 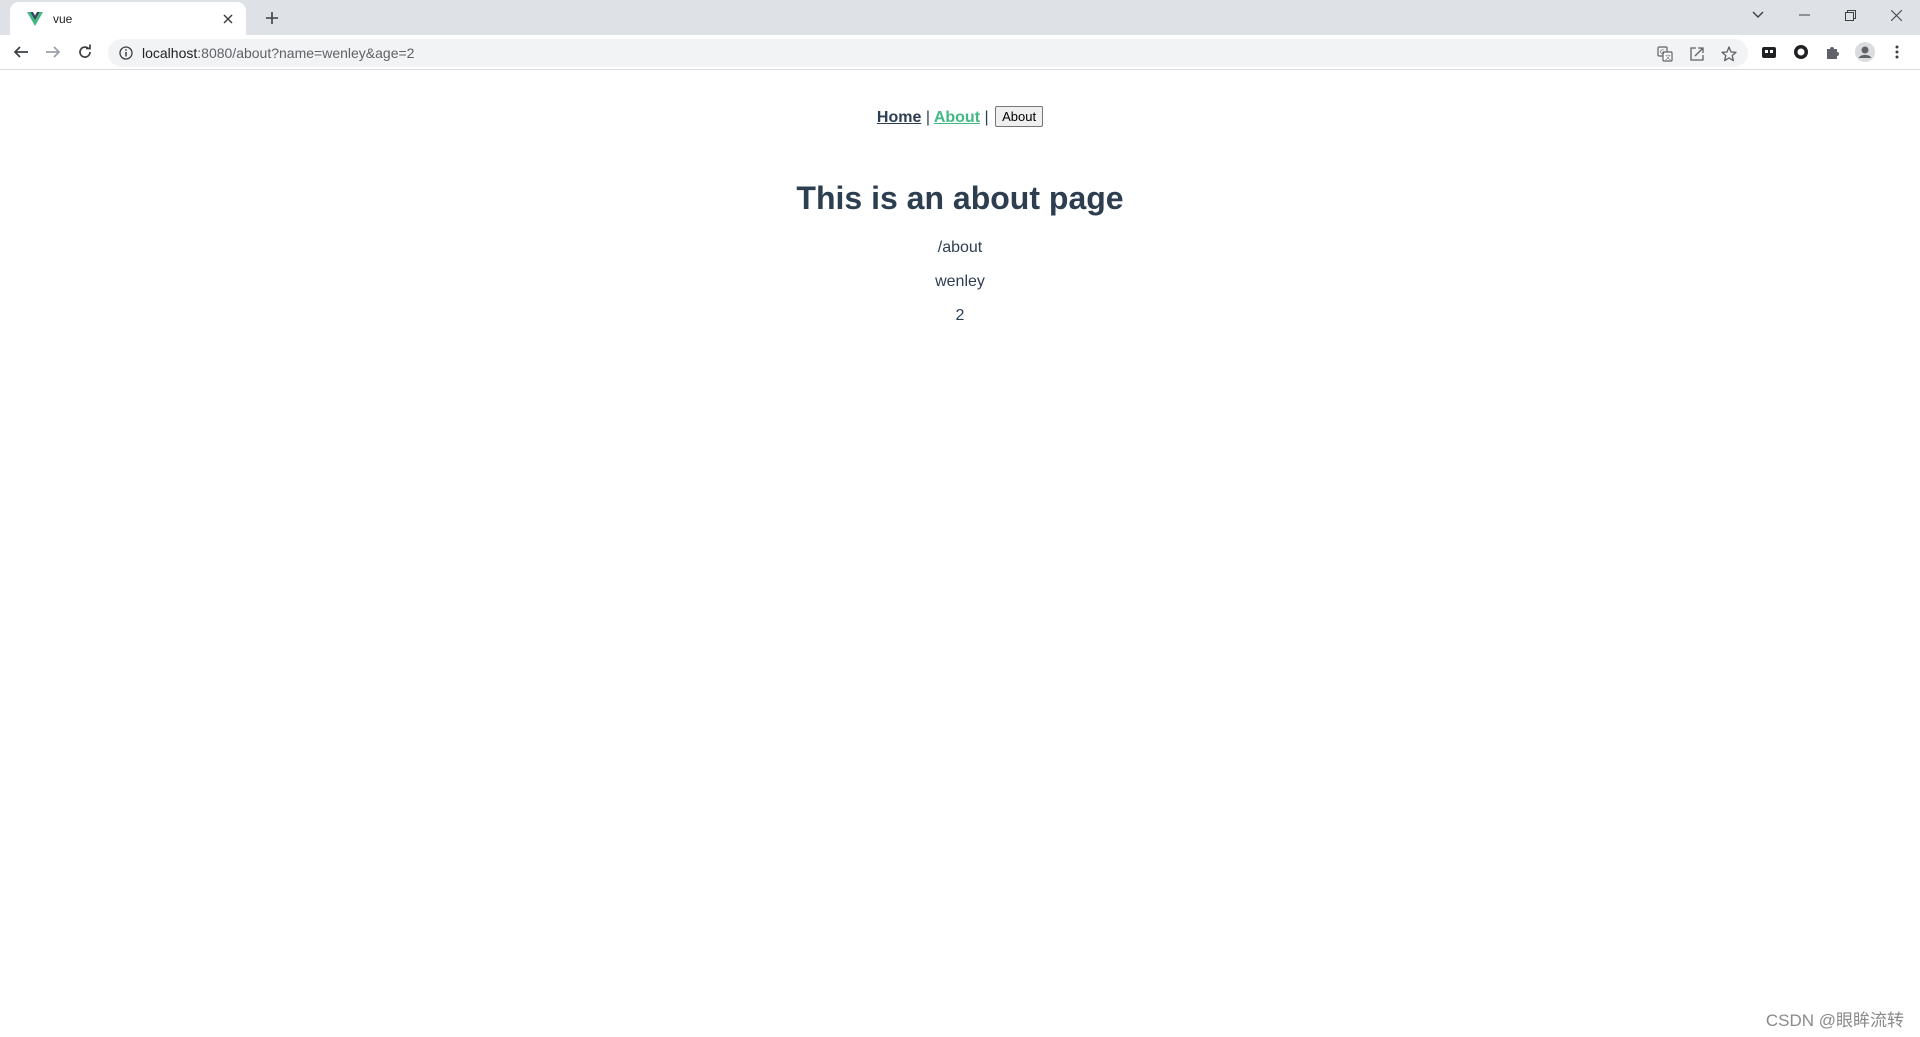 What do you see at coordinates (945, 53) in the screenshot?
I see `url-text: localhost:8080/about?name=wenley&age=2` at bounding box center [945, 53].